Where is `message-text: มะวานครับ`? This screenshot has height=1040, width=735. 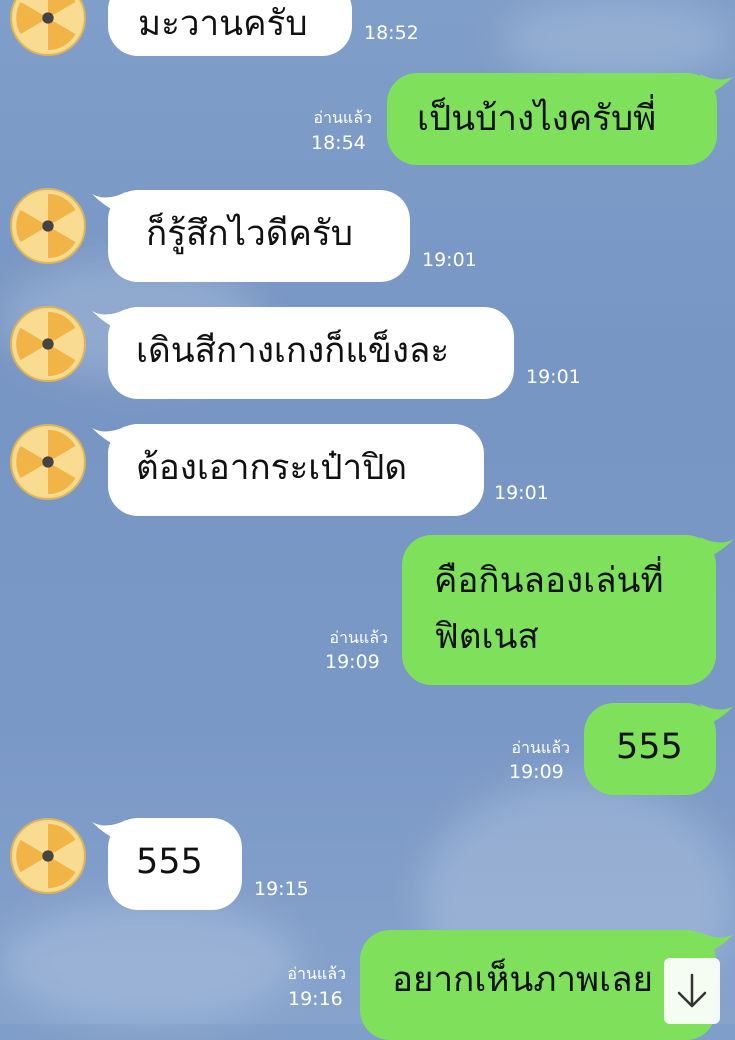 message-text: มะวานครับ is located at coordinates (223, 24).